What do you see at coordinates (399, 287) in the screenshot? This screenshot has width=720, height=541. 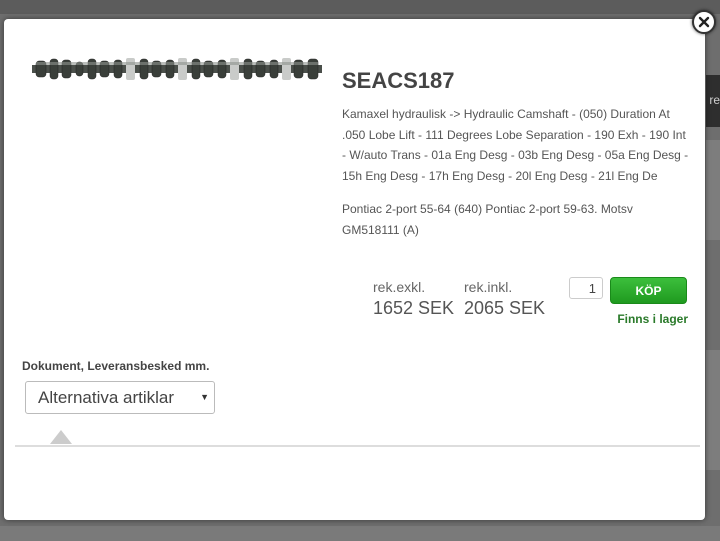 I see `price-excl-label: rek.exkl.` at bounding box center [399, 287].